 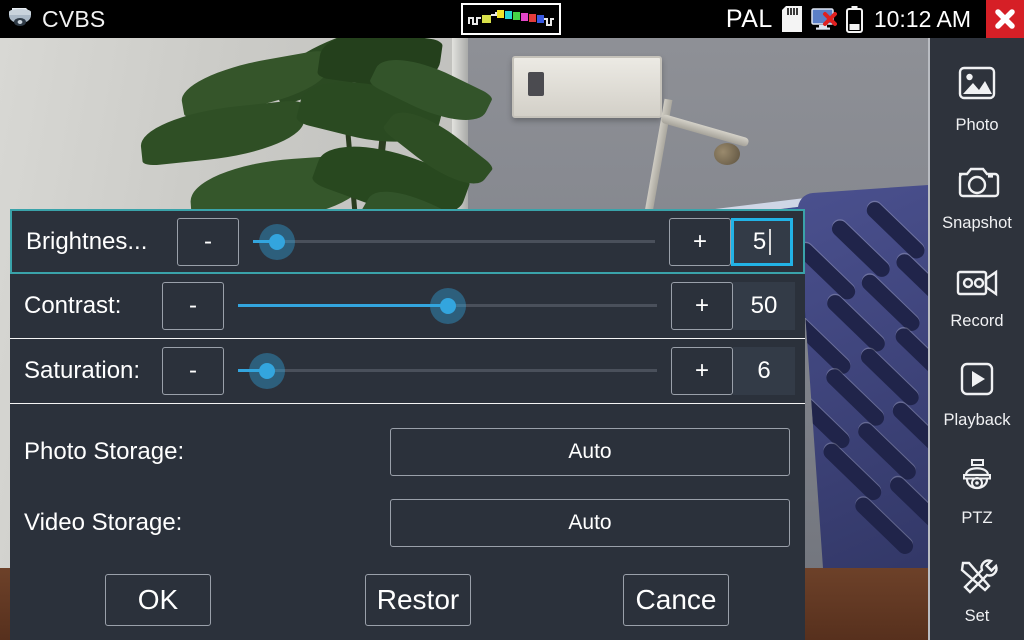 I want to click on sidebar-item-snapshot: Snapshot, so click(x=976, y=197).